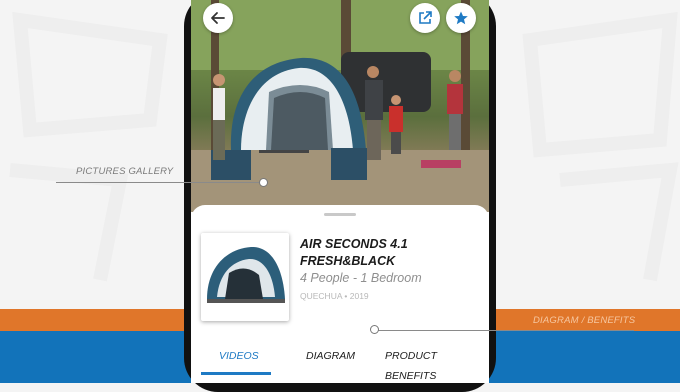 This screenshot has height=392, width=680. I want to click on back-button, so click(218, 18).